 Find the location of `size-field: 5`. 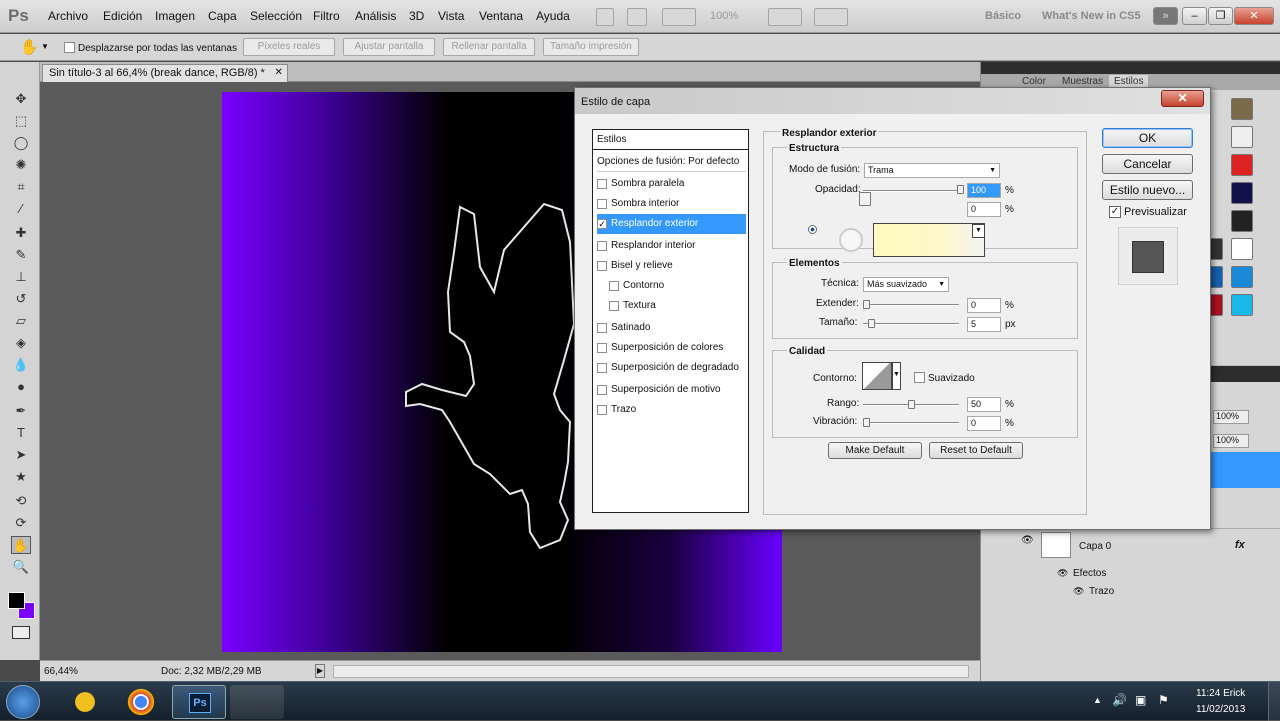

size-field: 5 is located at coordinates (984, 324).